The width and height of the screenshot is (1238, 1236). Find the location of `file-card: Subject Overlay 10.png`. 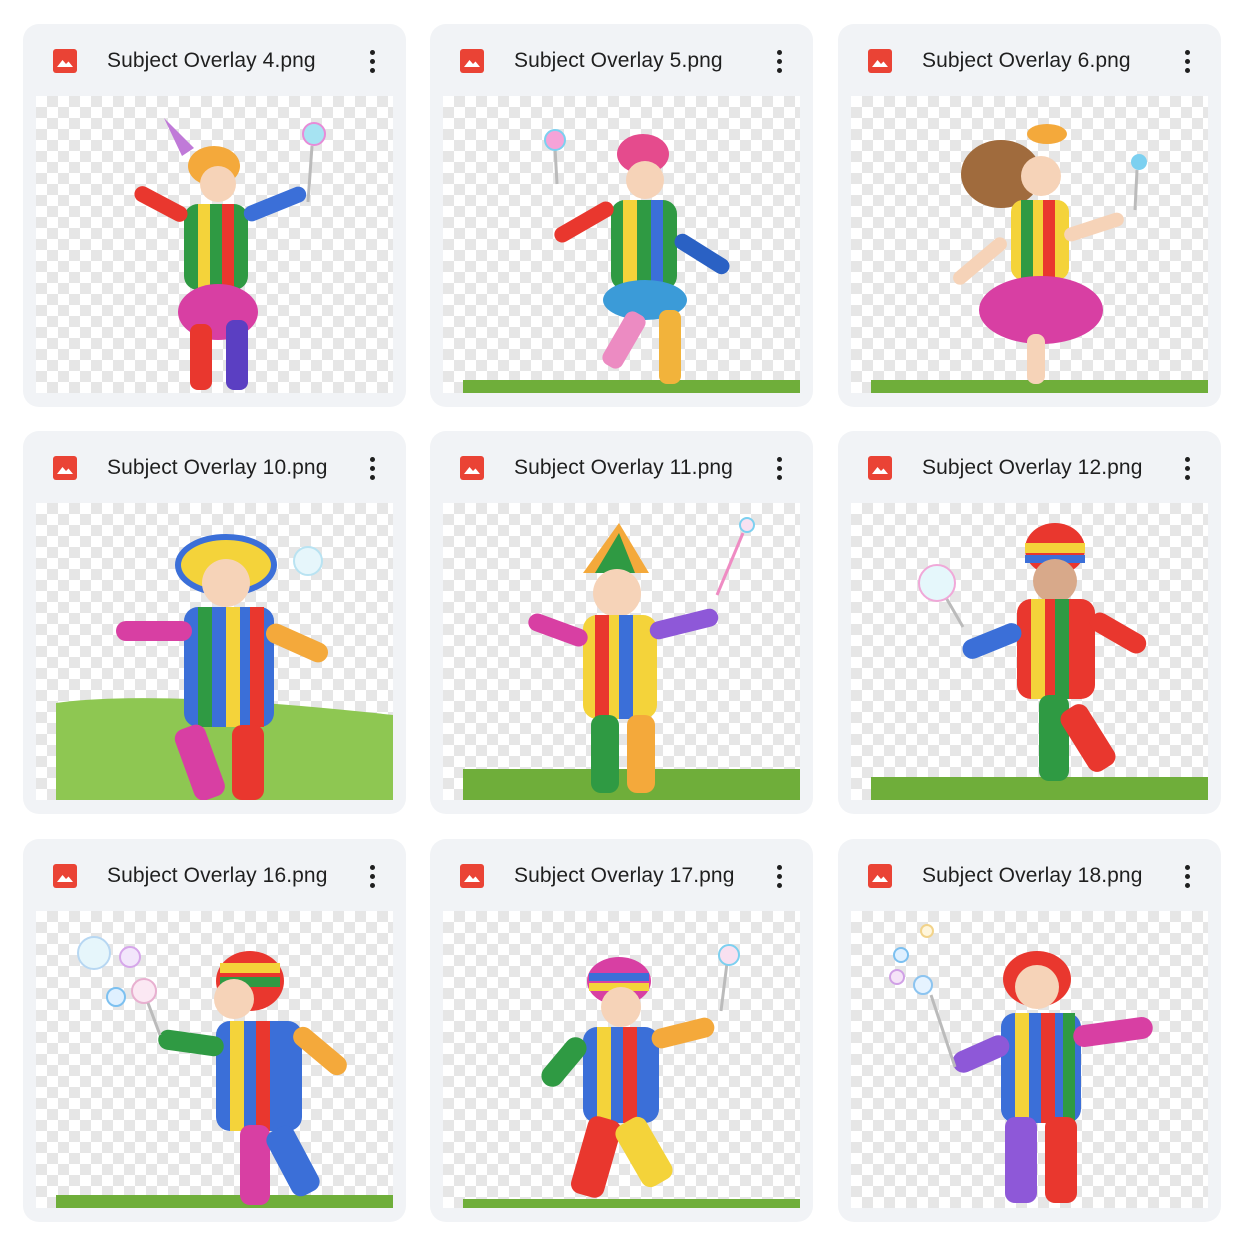

file-card: Subject Overlay 10.png is located at coordinates (214, 622).